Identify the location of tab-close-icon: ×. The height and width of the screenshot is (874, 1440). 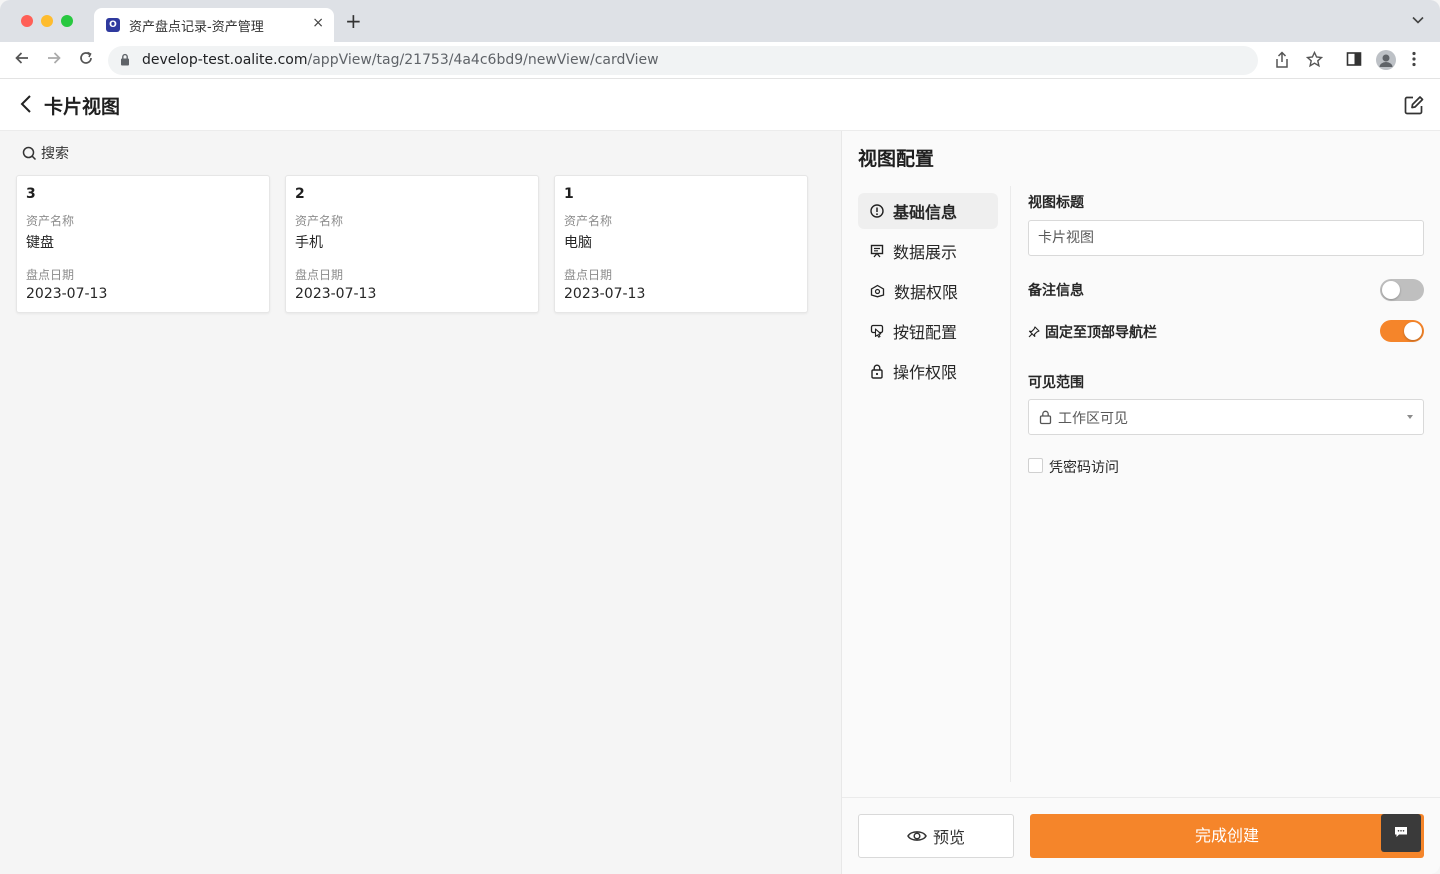
(318, 23).